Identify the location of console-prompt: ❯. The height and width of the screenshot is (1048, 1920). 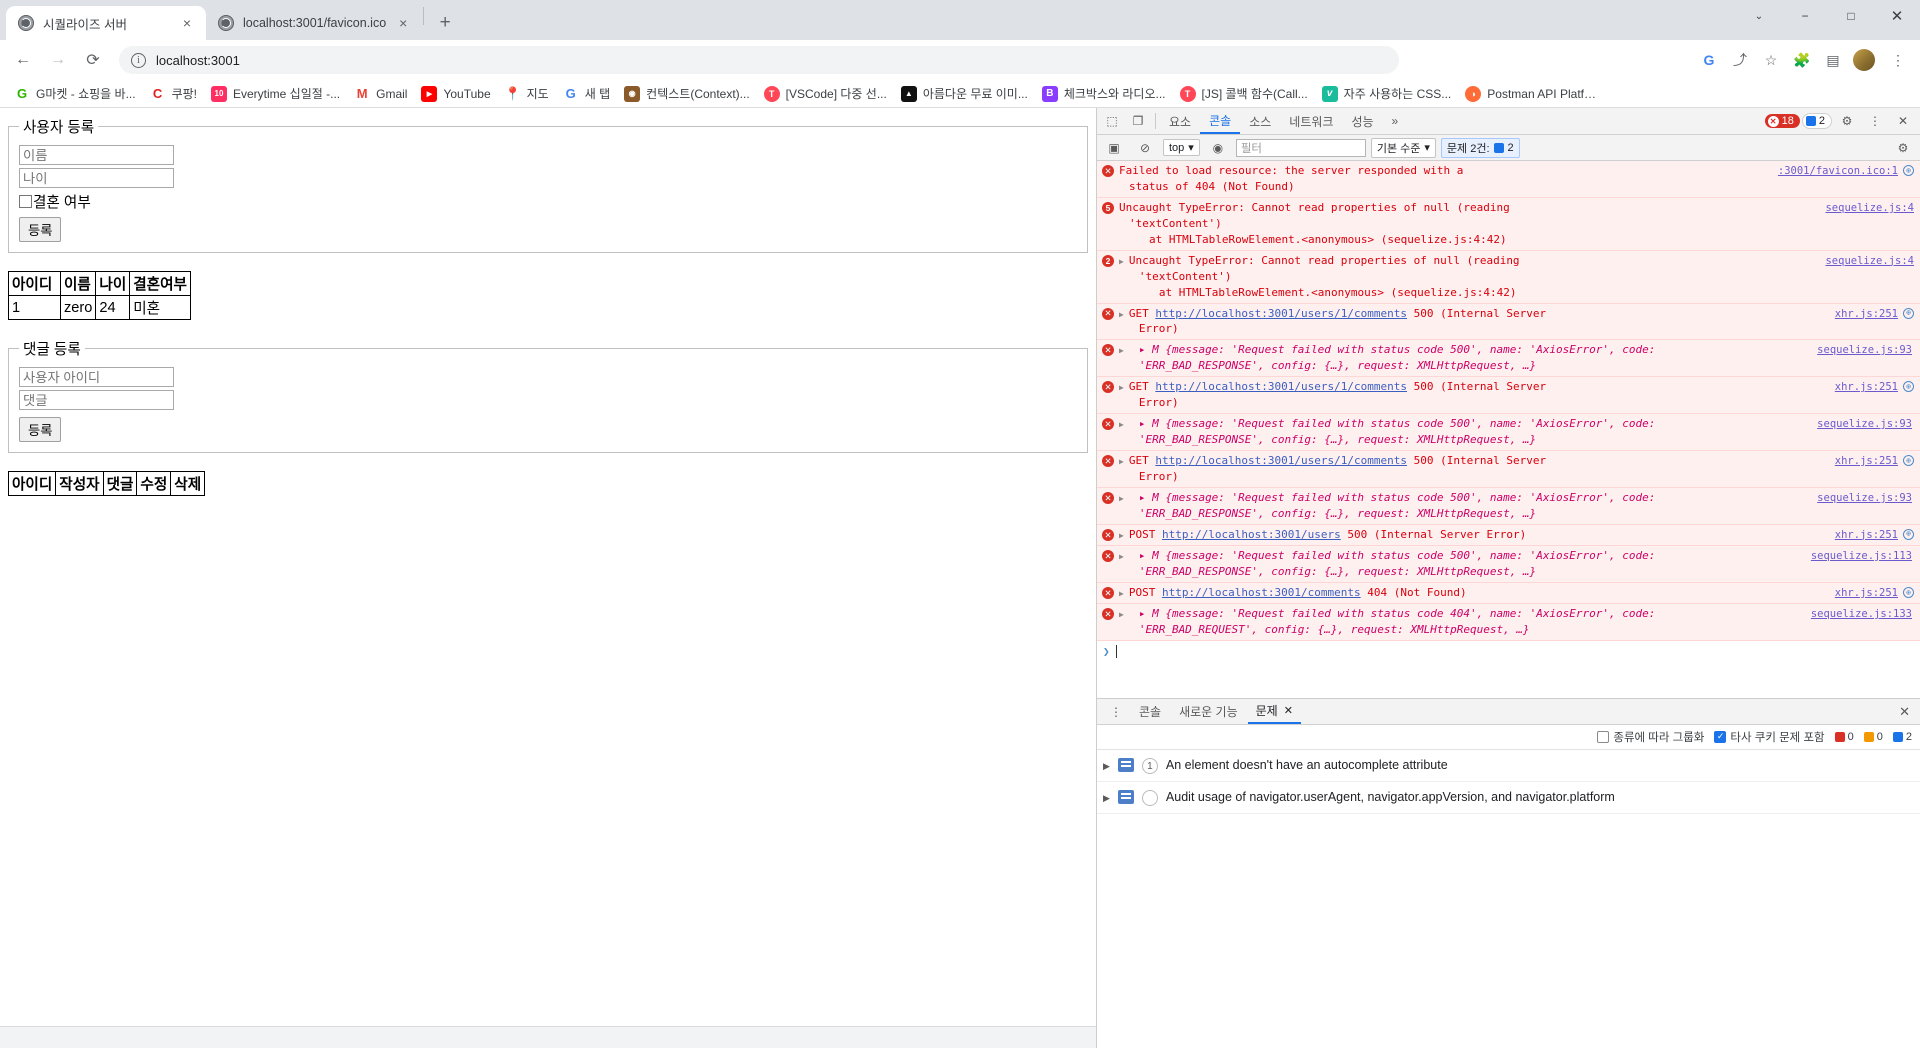
(1508, 652).